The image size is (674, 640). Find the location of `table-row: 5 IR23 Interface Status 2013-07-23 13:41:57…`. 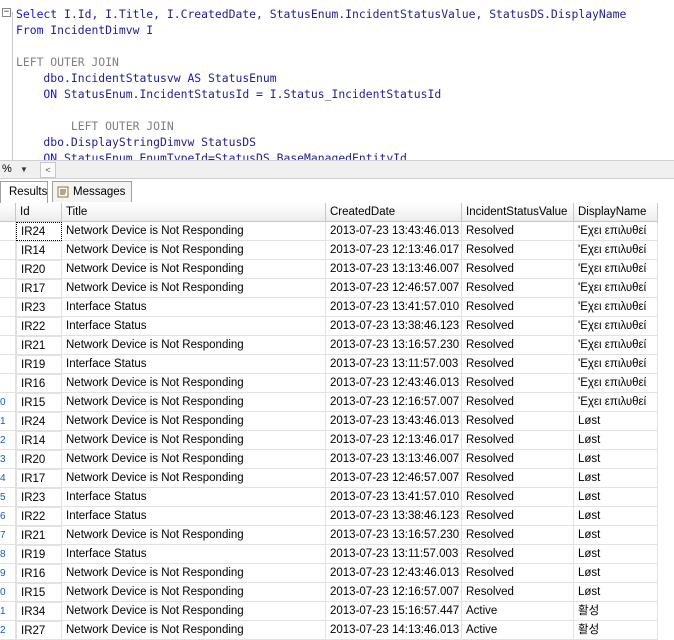

table-row: 5 IR23 Interface Status 2013-07-23 13:41:57… is located at coordinates (337, 497).